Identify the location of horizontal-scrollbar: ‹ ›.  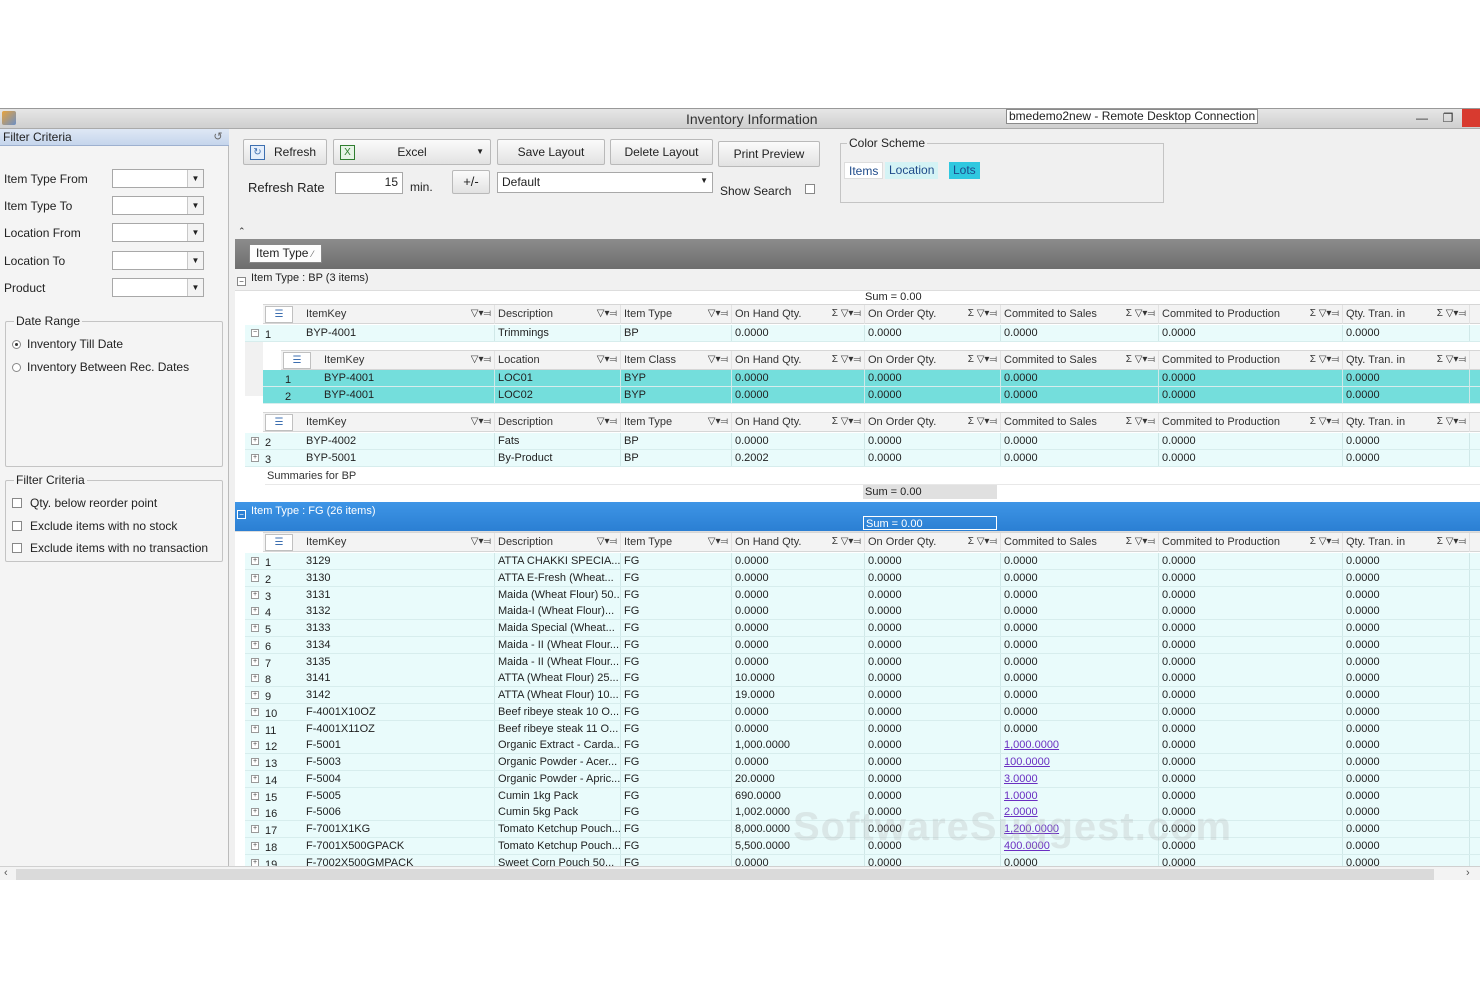
(740, 873).